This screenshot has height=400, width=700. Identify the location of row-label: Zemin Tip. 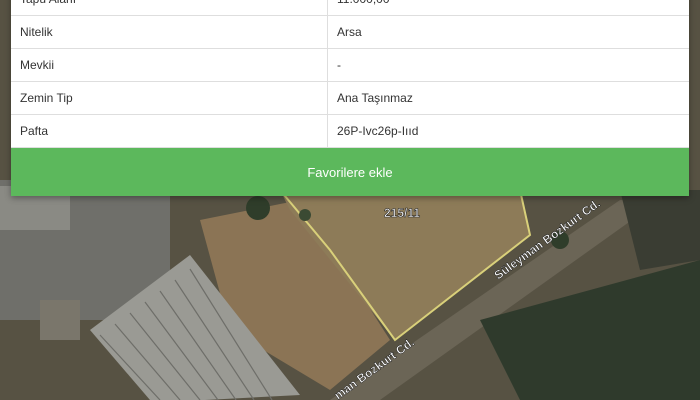
(169, 98).